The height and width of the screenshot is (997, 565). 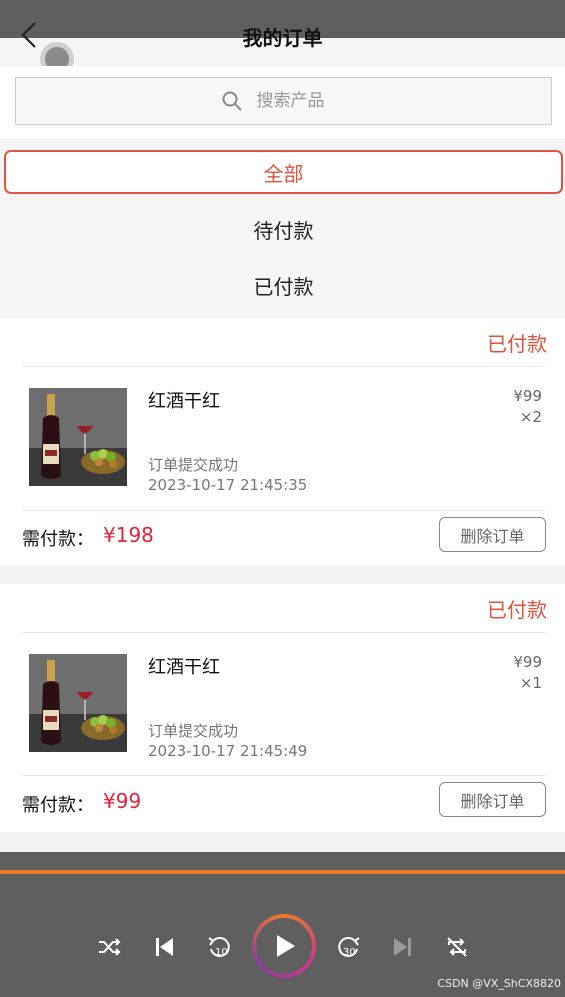 What do you see at coordinates (221, 952) in the screenshot?
I see `svg-text: 10` at bounding box center [221, 952].